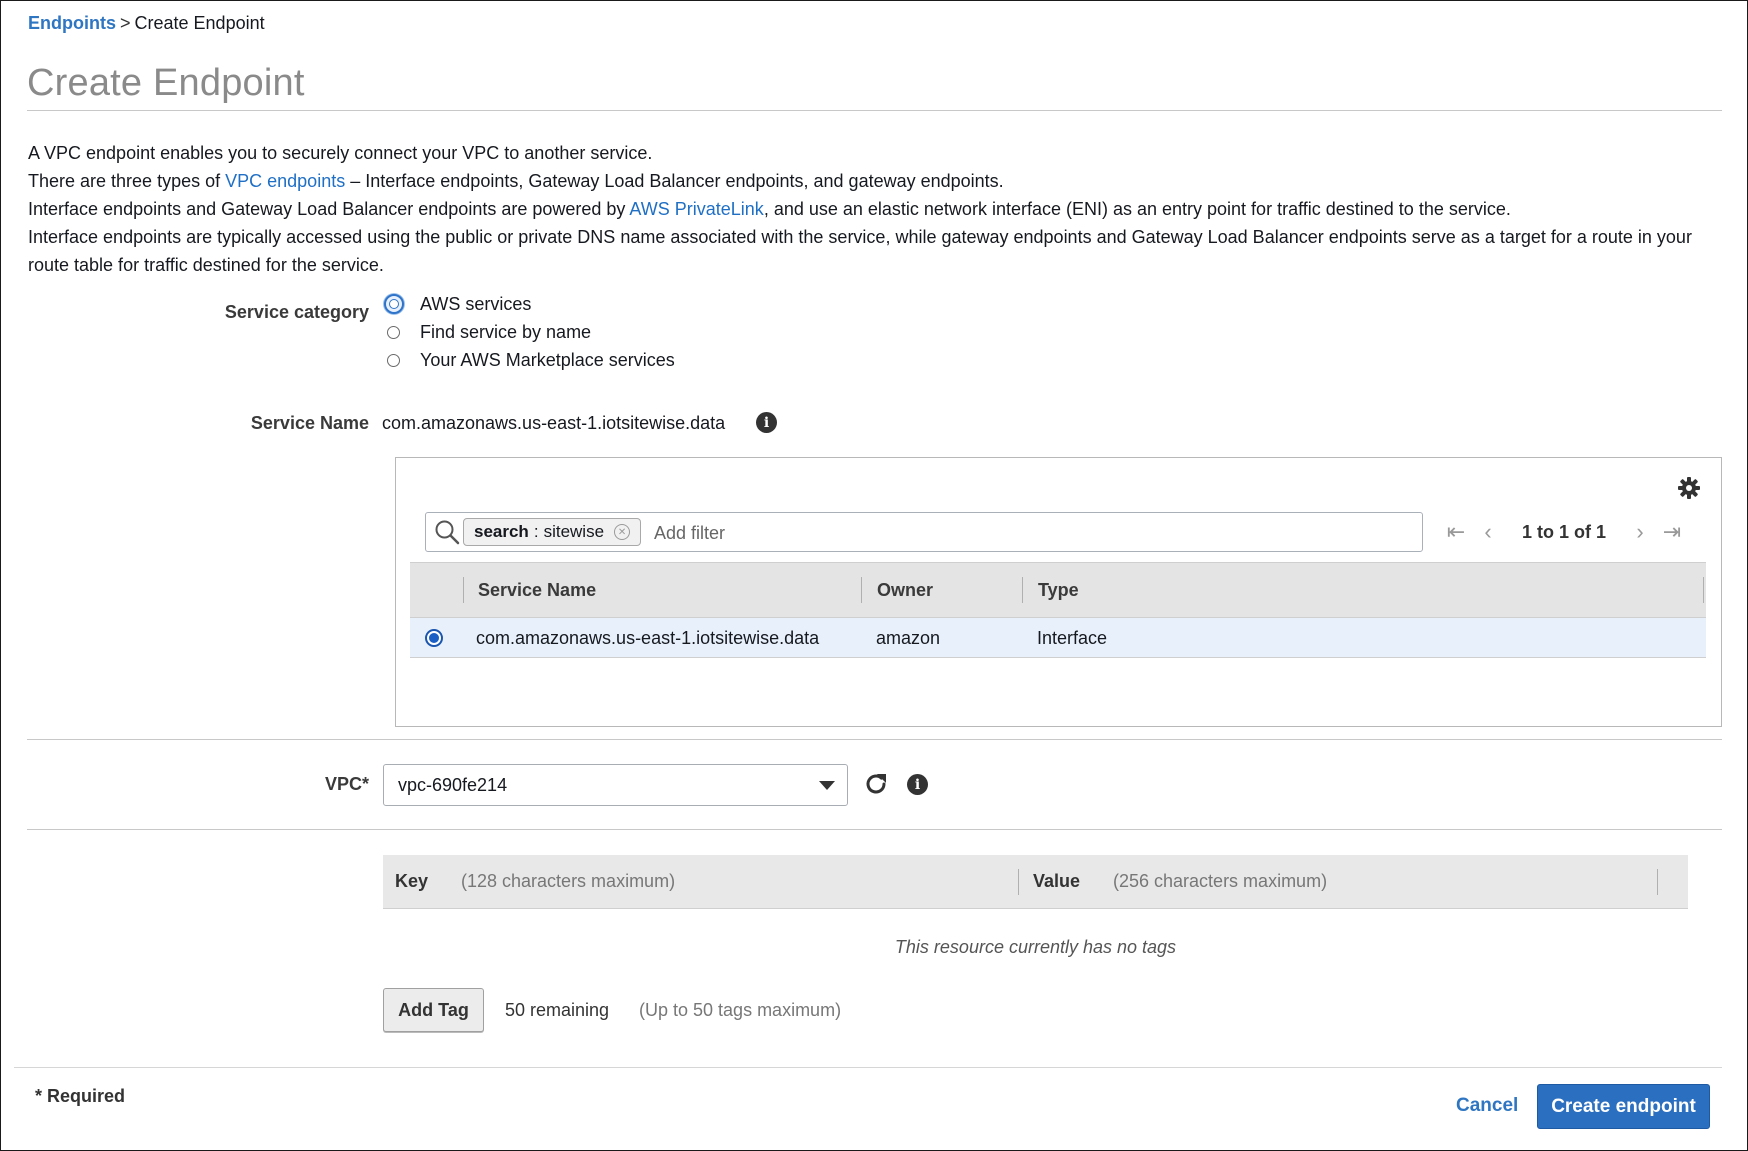 The height and width of the screenshot is (1151, 1748). Describe the element at coordinates (1057, 881) in the screenshot. I see `tags-value-header: Value` at that location.